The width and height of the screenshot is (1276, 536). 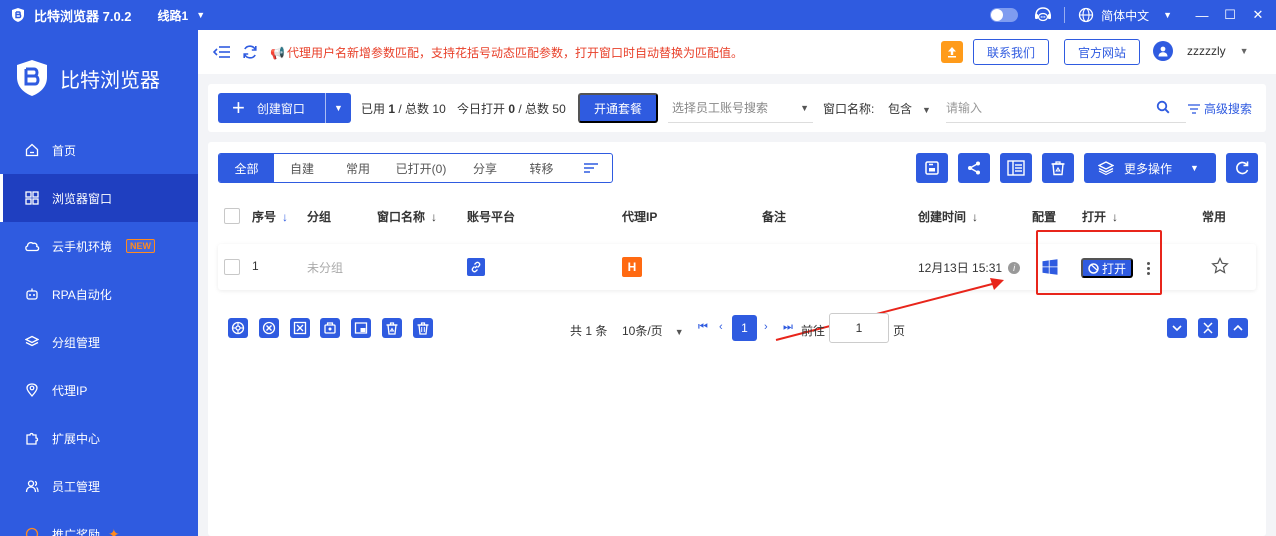 What do you see at coordinates (99, 342) in the screenshot?
I see `sidebar-item-groups: 分组管理` at bounding box center [99, 342].